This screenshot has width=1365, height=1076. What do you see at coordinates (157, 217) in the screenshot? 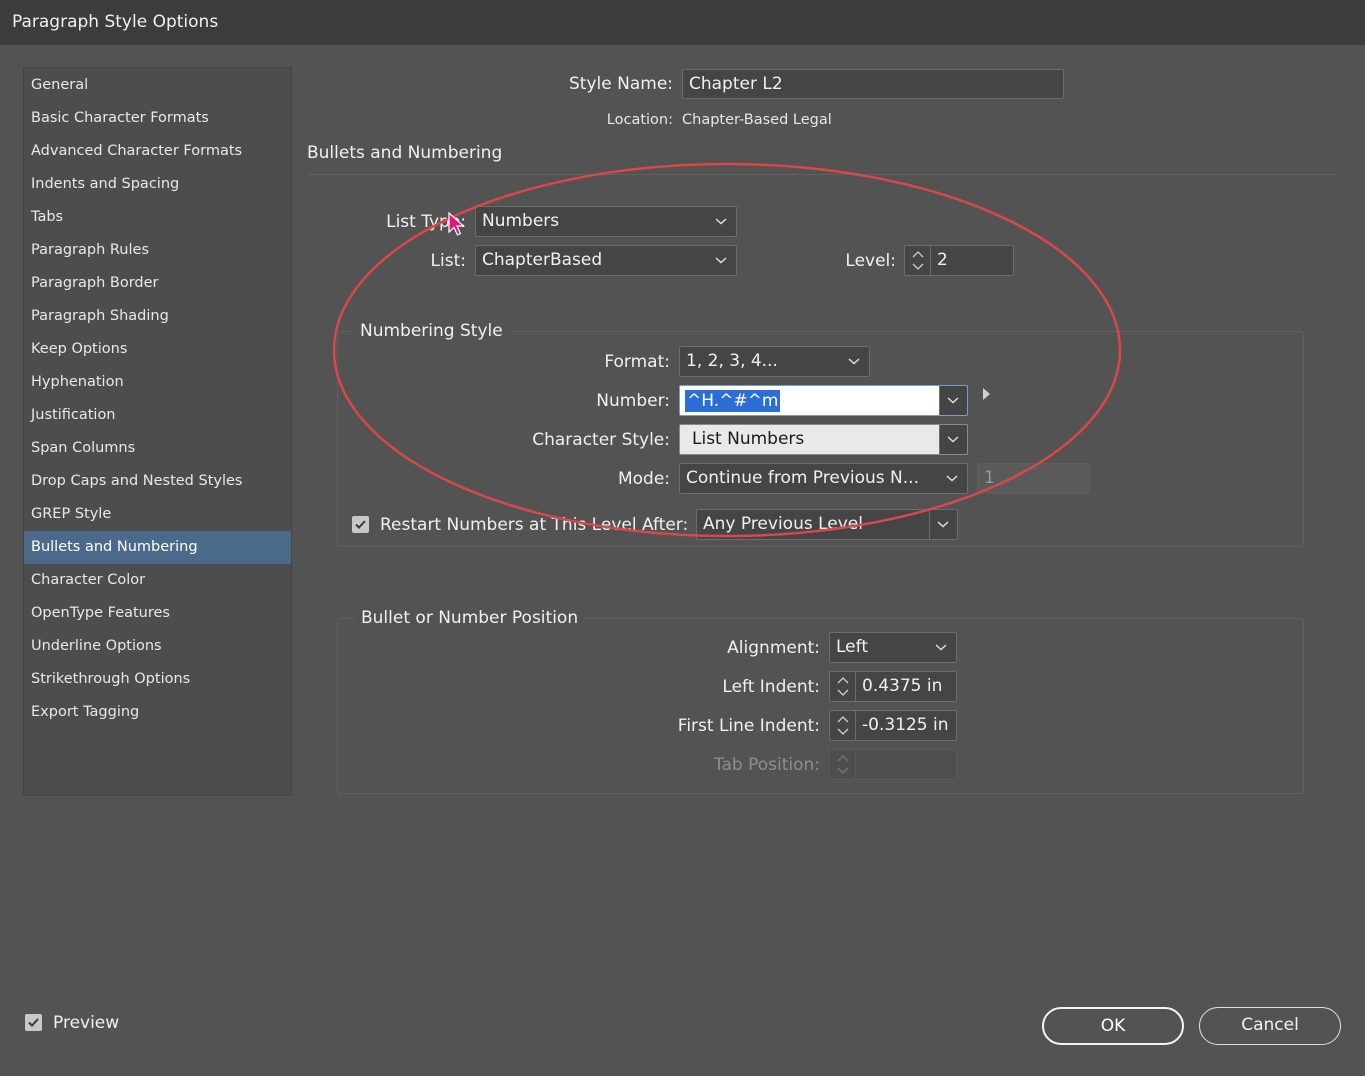
I see `sidebar-item: Tabs` at bounding box center [157, 217].